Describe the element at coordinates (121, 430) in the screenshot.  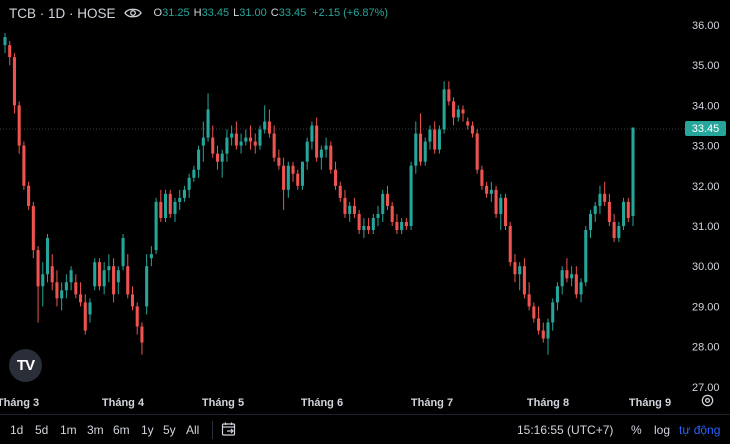
I see `range-6m: 6m` at that location.